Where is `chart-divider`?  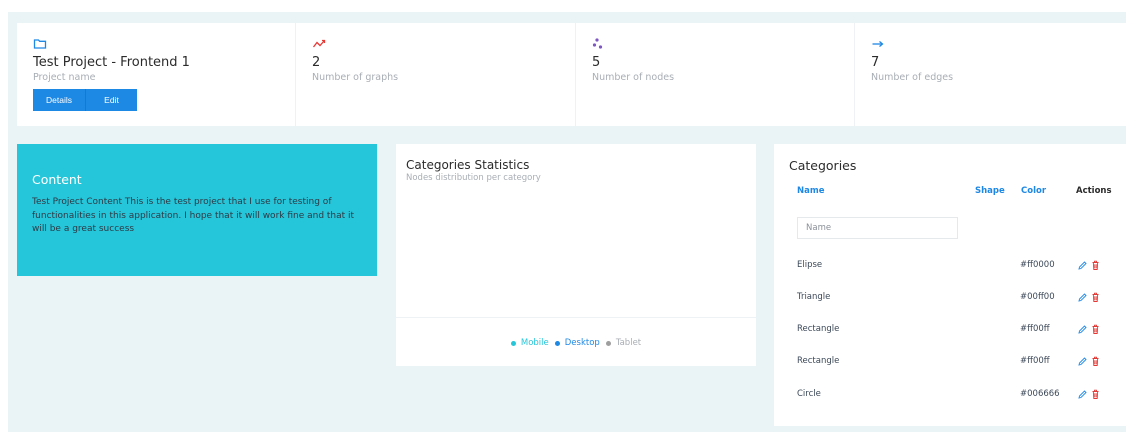
chart-divider is located at coordinates (576, 317).